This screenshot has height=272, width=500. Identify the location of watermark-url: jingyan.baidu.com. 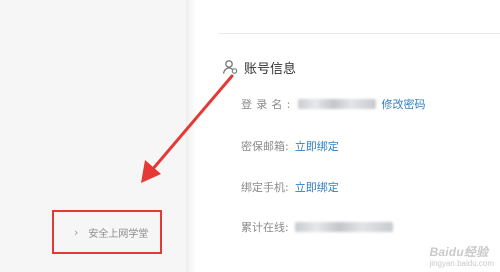
(461, 263).